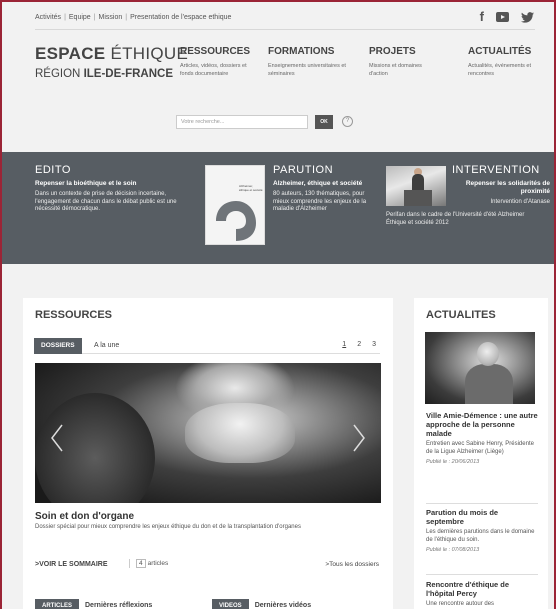 The width and height of the screenshot is (556, 609). I want to click on social-links: f, so click(507, 17).